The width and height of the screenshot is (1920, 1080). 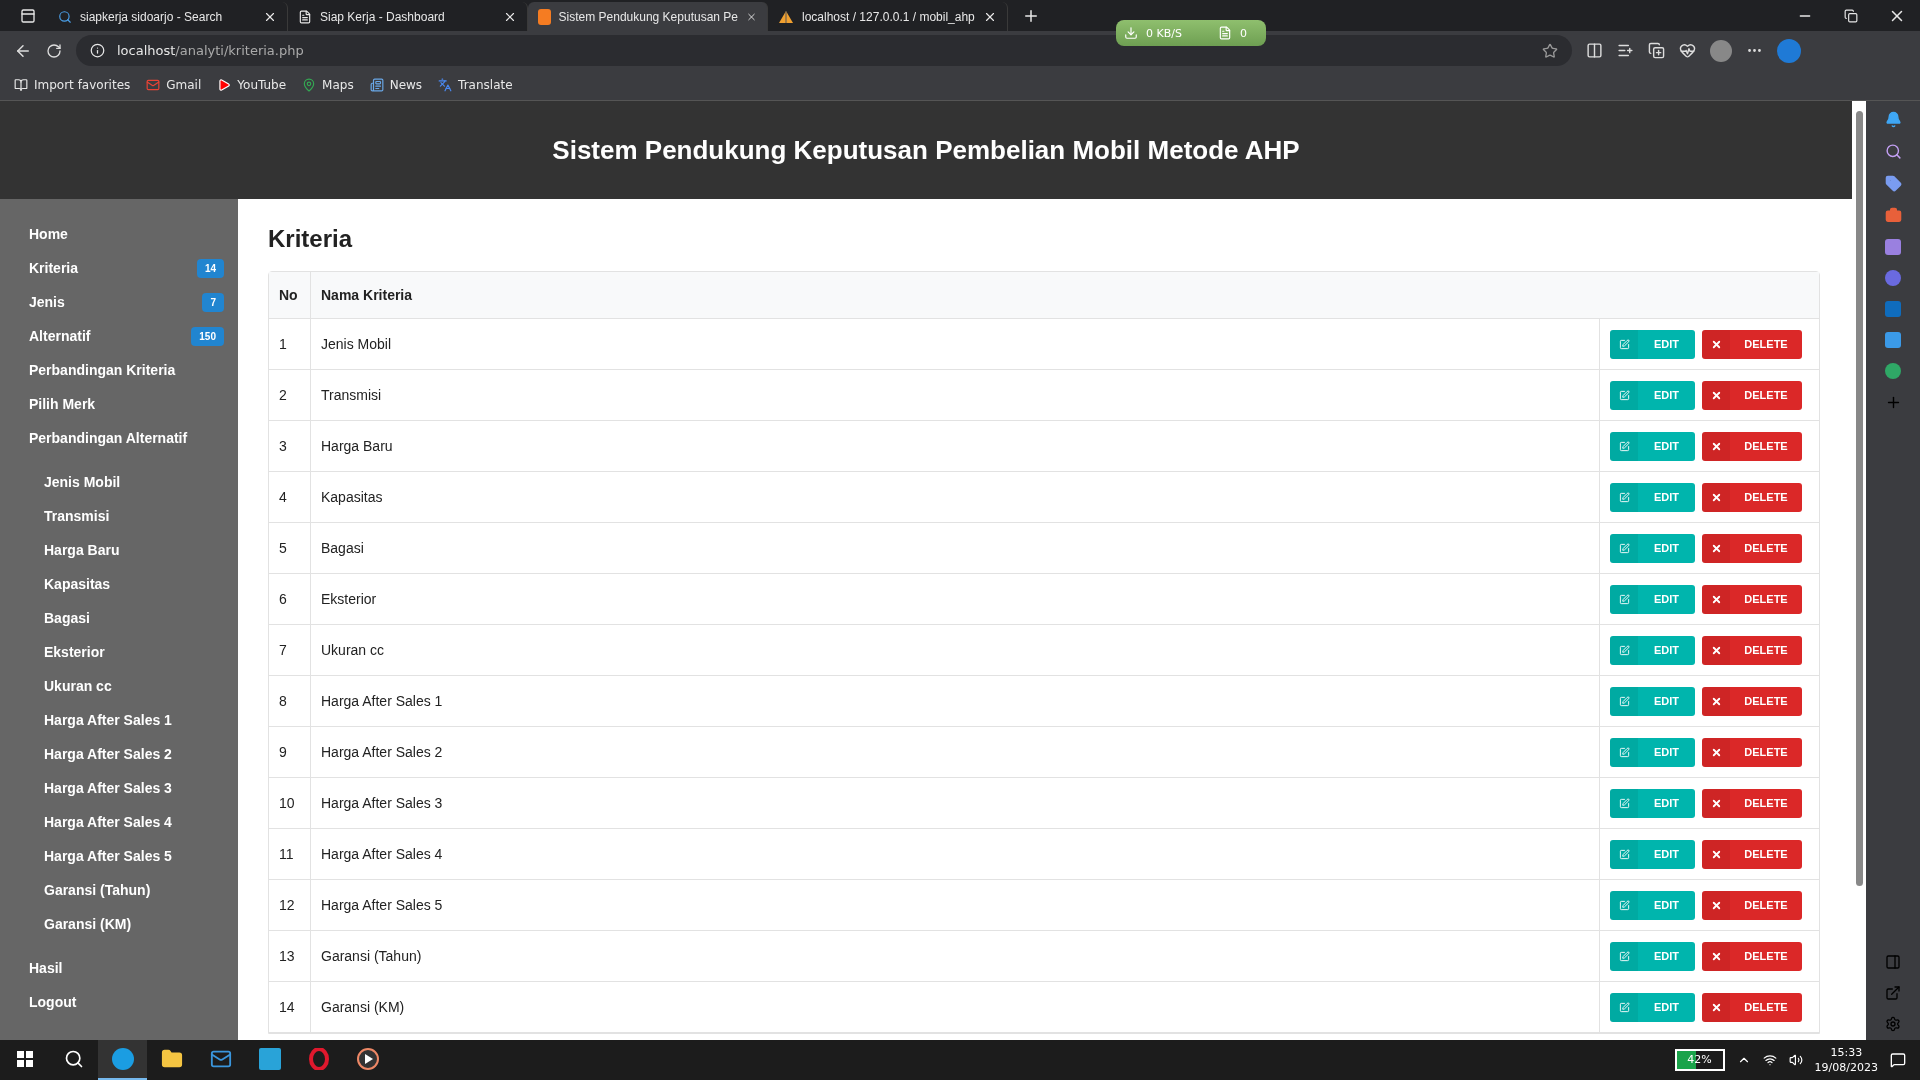 I want to click on table-cell: 12, so click(x=290, y=905).